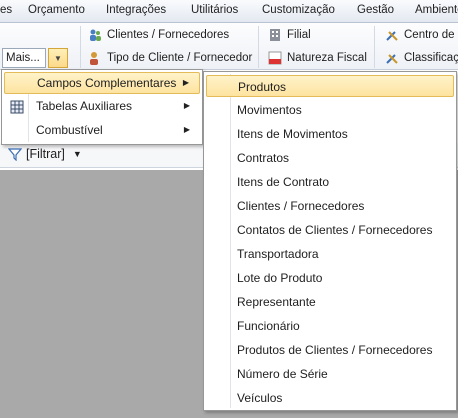 Image resolution: width=458 pixels, height=418 pixels. I want to click on natureza-fiscal-button: Natureza Fiscal, so click(317, 58).